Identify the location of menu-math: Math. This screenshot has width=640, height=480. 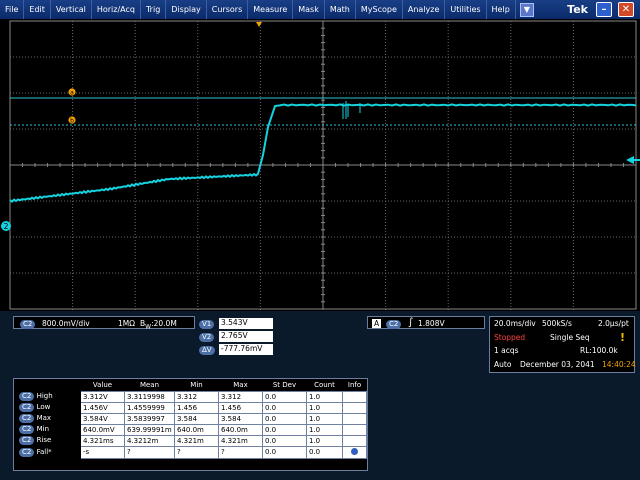
(340, 9).